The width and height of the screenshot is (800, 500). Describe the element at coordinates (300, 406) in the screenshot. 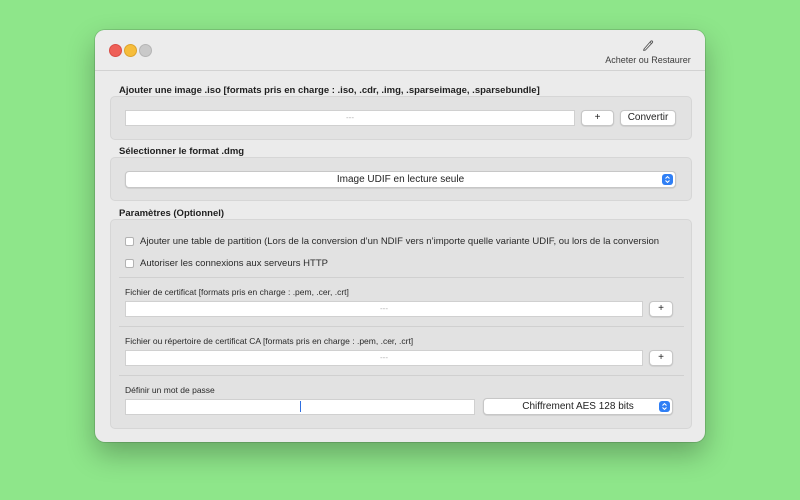

I see `text-cursor` at that location.